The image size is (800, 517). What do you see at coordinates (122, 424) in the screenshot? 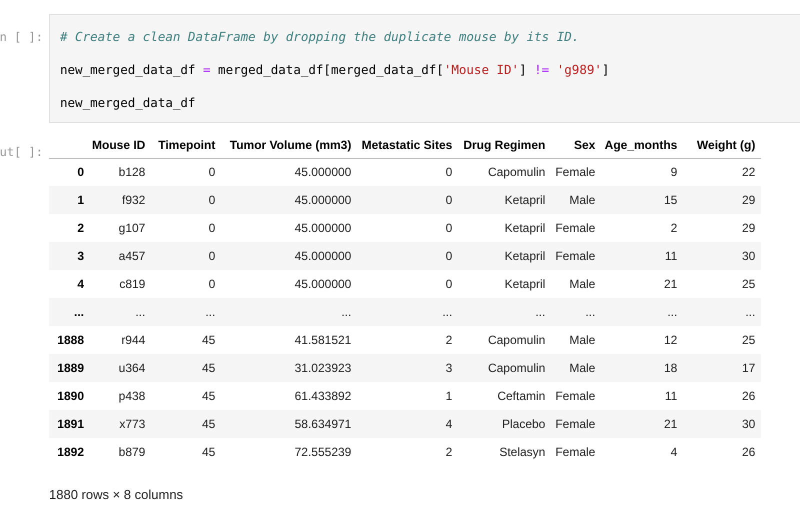
I see `table-cell: x773` at bounding box center [122, 424].